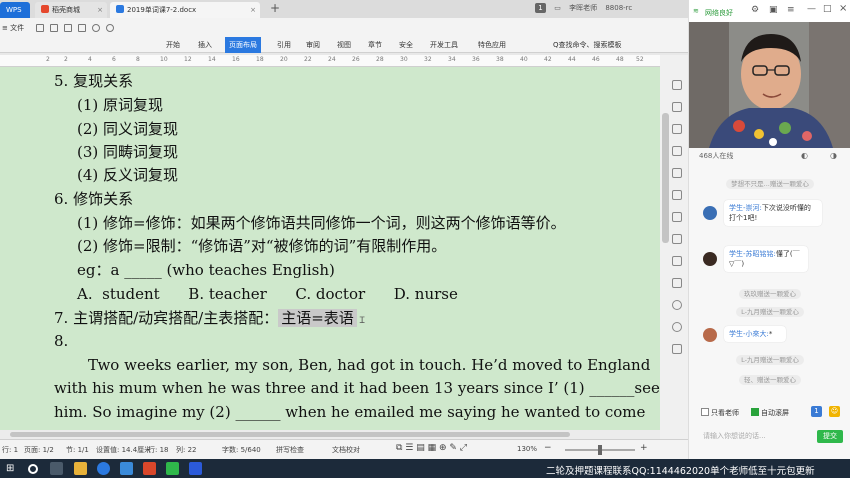 The width and height of the screenshot is (850, 478). What do you see at coordinates (290, 434) in the screenshot?
I see `hscroll-thumb` at bounding box center [290, 434].